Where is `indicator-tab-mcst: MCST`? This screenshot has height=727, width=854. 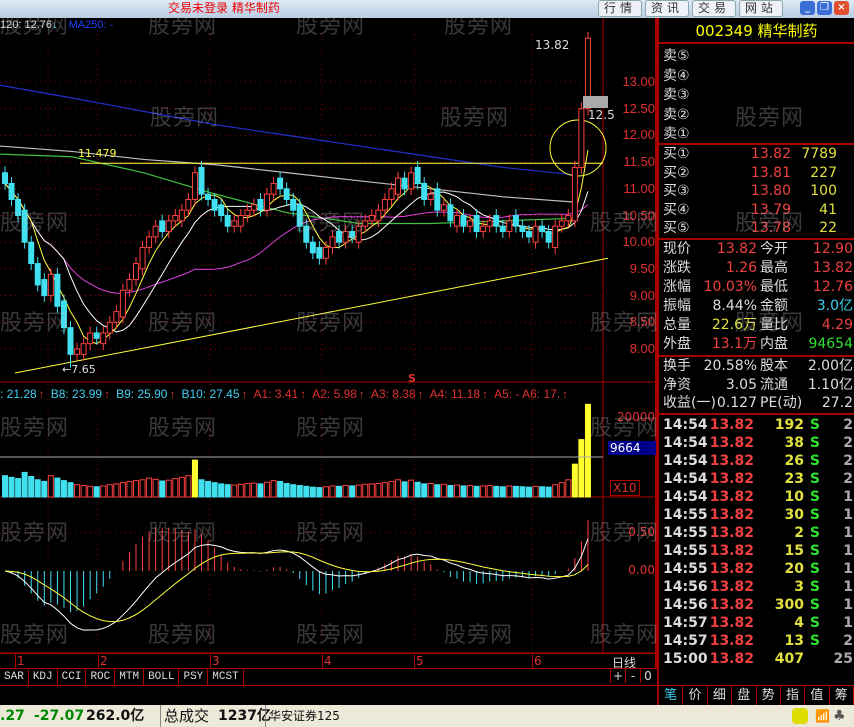
indicator-tab-mcst: MCST is located at coordinates (226, 677).